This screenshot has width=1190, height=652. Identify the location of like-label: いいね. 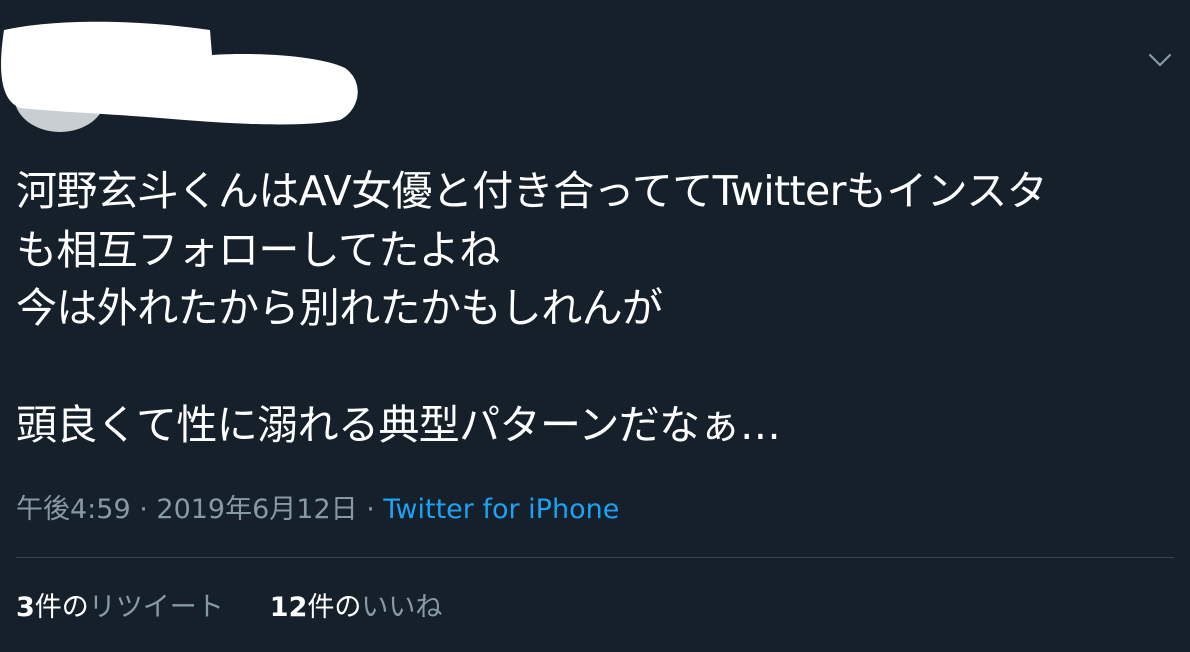
(402, 607).